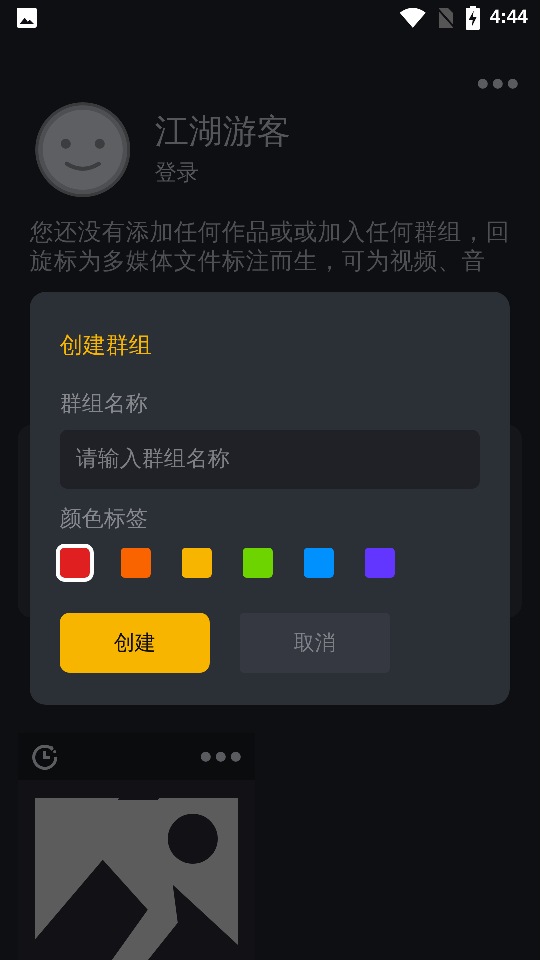  I want to click on create-button: 创建, so click(135, 643).